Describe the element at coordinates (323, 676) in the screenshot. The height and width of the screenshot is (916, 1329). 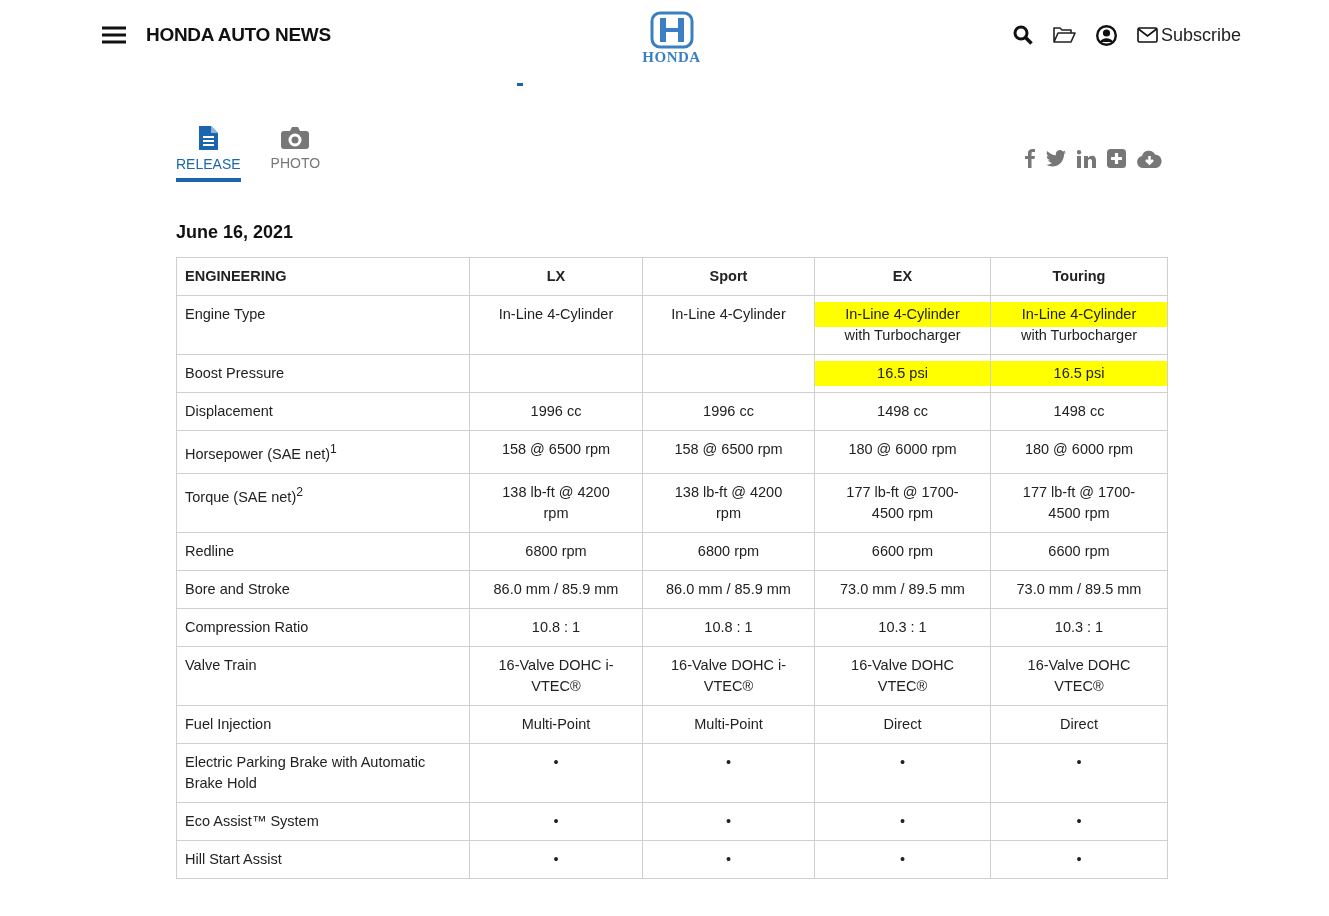
I see `row-label: Valve Train` at that location.